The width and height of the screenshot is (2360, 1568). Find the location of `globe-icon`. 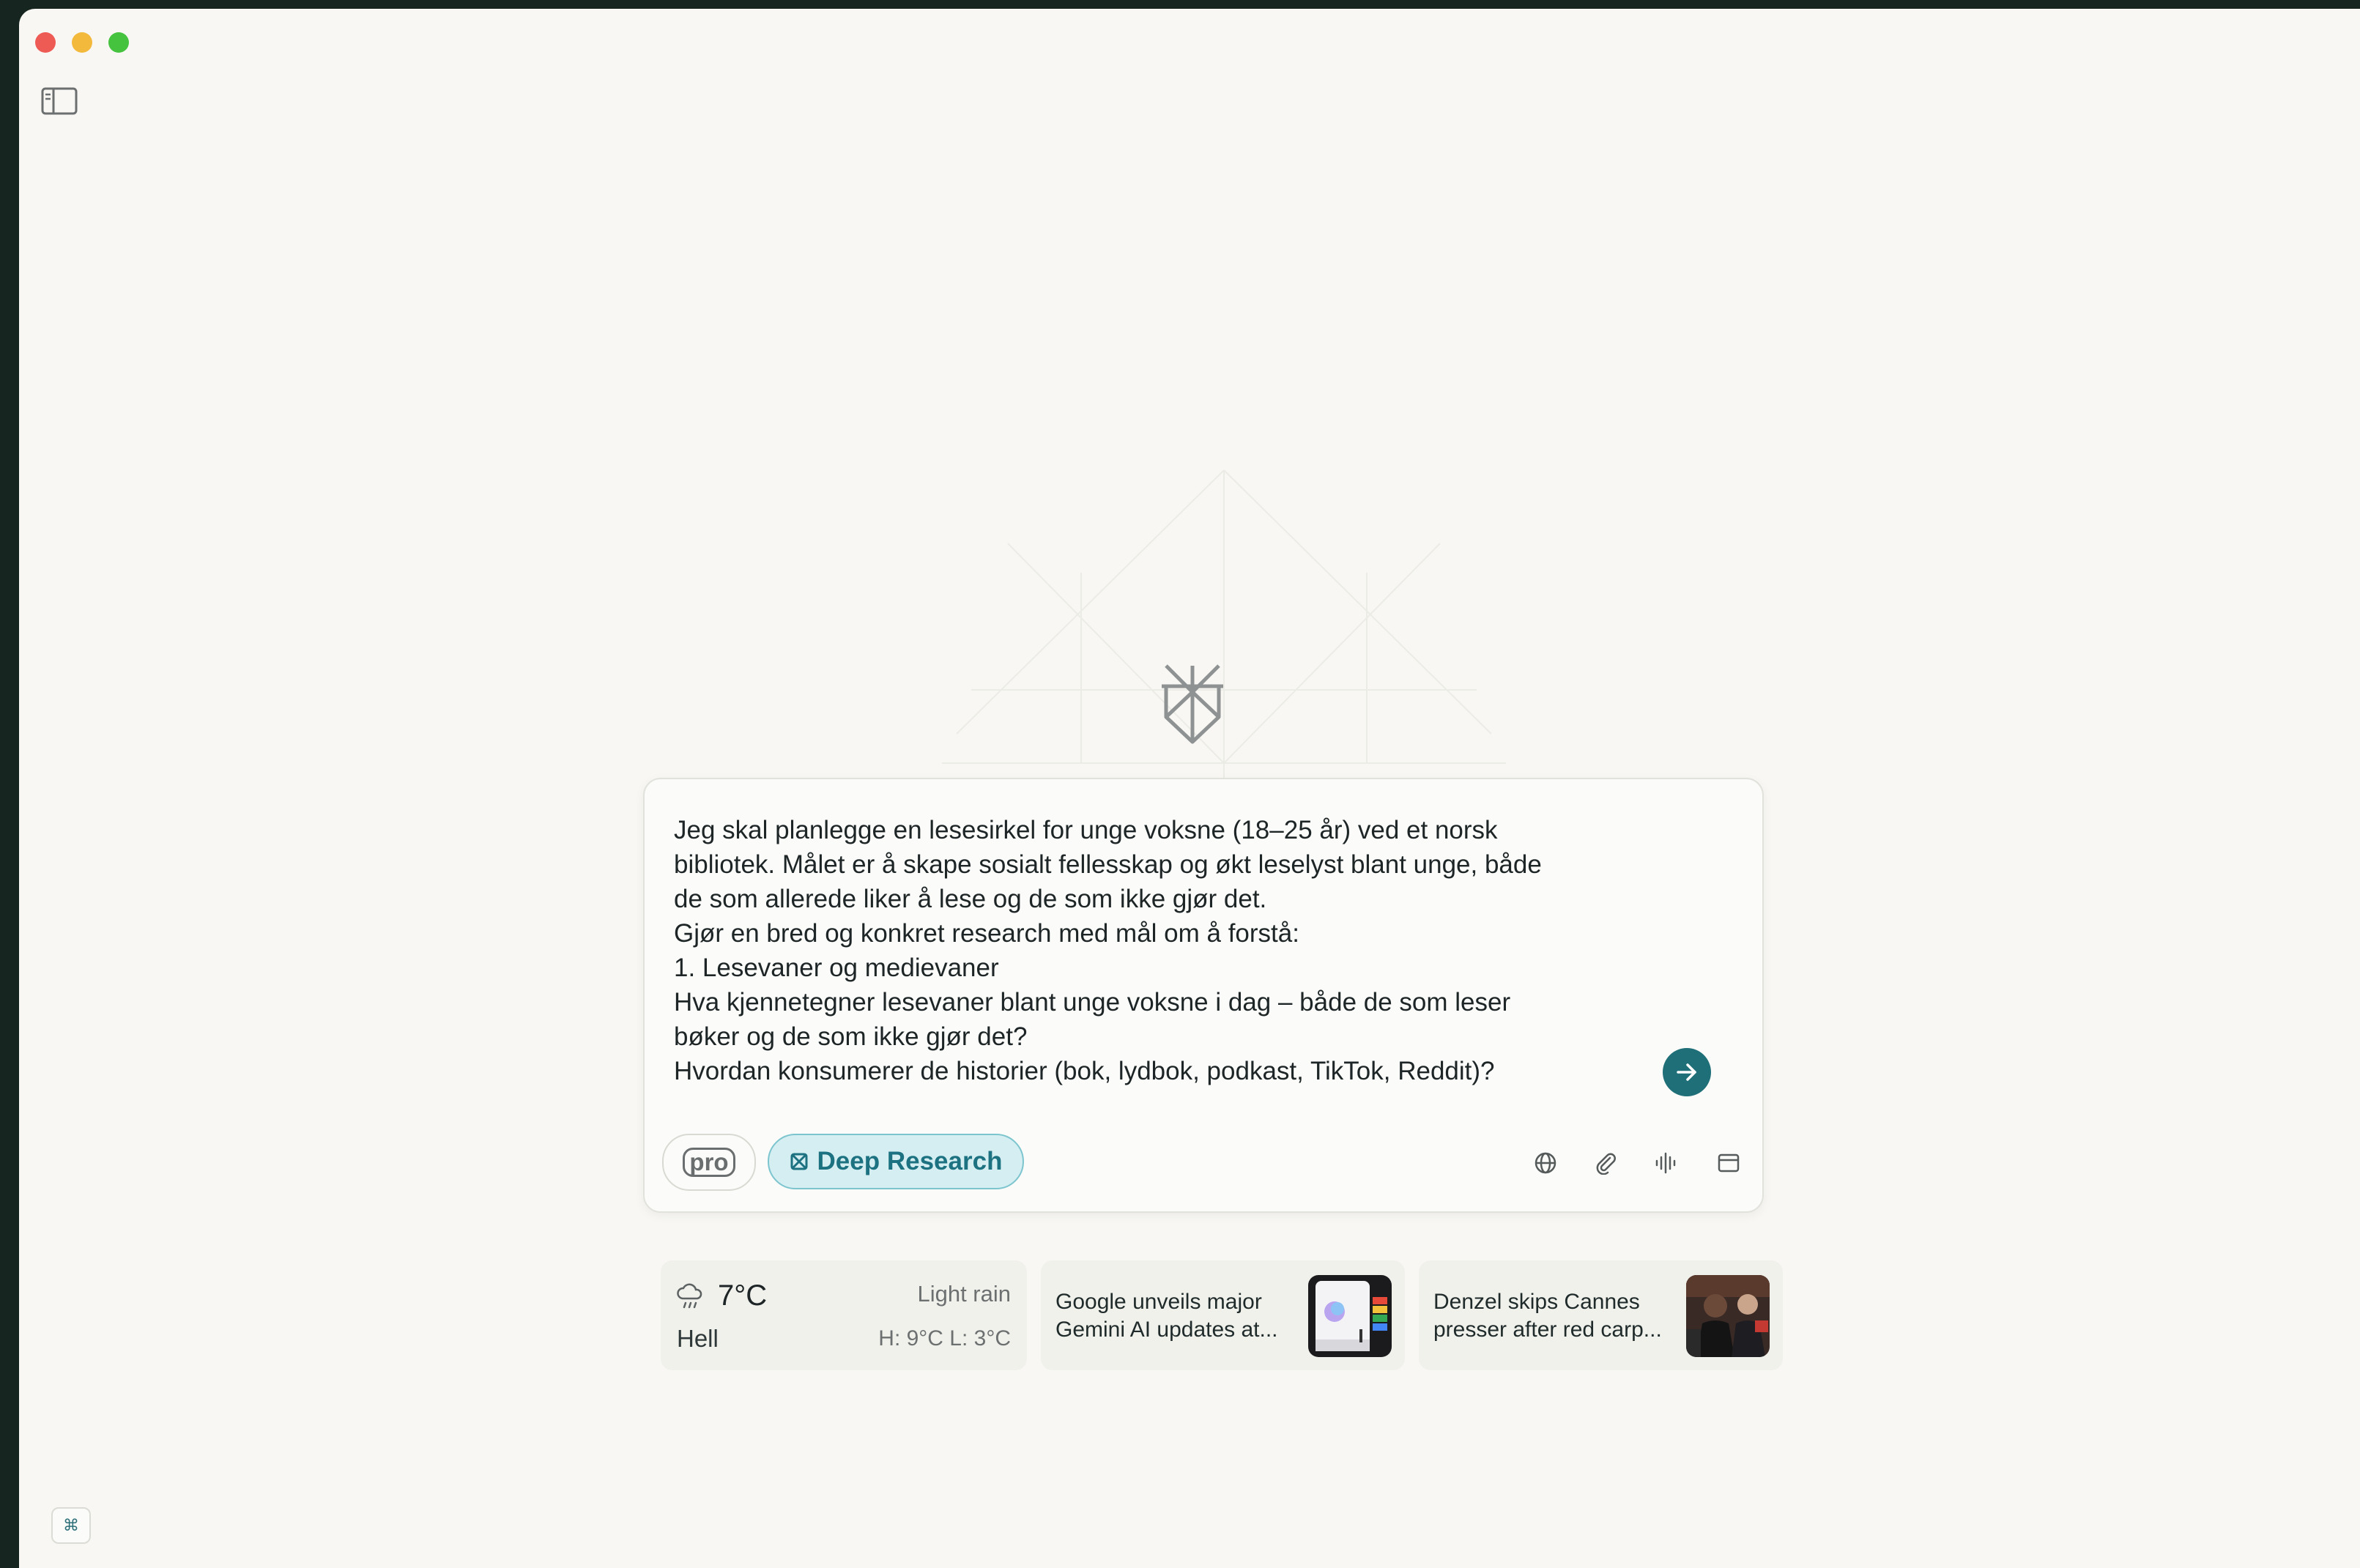

globe-icon is located at coordinates (1545, 1163).